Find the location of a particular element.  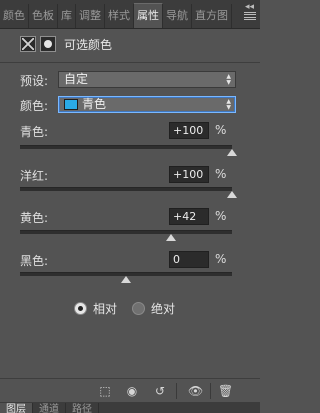

panel-menu-icon is located at coordinates (250, 16).